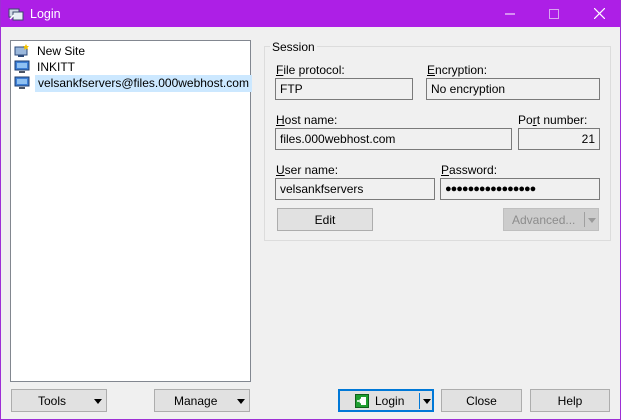  What do you see at coordinates (143, 83) in the screenshot?
I see `tree-item-label: velsankfservers@files.000webhost.com` at bounding box center [143, 83].